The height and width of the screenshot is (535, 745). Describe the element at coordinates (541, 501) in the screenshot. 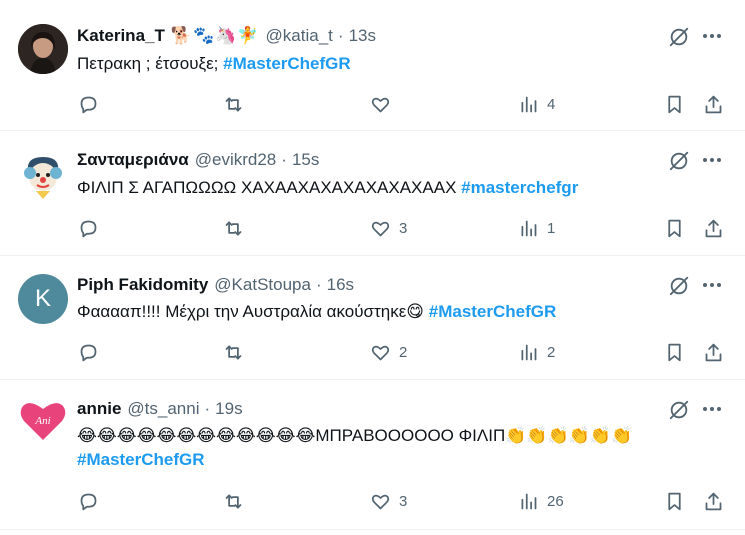

I see `views-button: 26` at that location.